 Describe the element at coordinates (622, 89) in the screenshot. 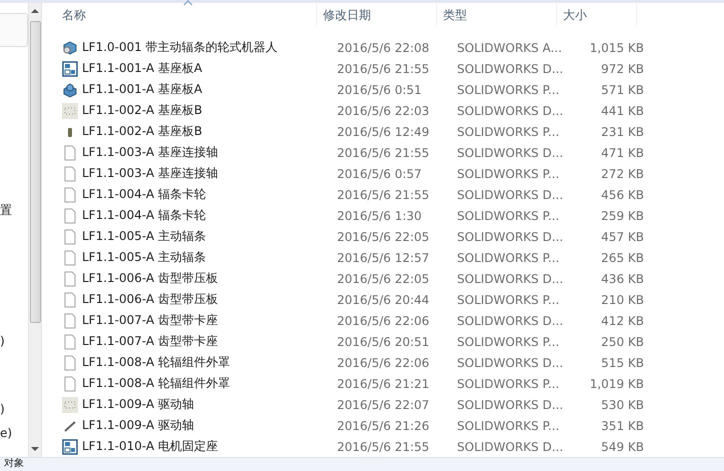

I see `size-cell-text: 571 KB` at that location.